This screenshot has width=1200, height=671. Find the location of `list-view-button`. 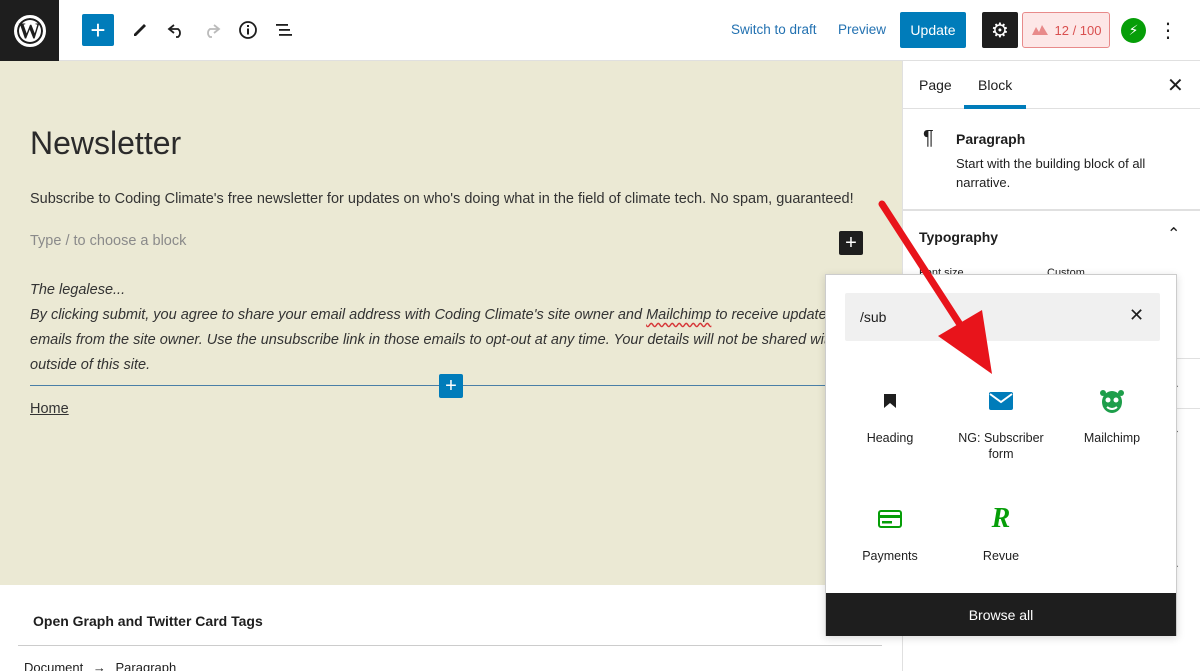

list-view-button is located at coordinates (284, 30).